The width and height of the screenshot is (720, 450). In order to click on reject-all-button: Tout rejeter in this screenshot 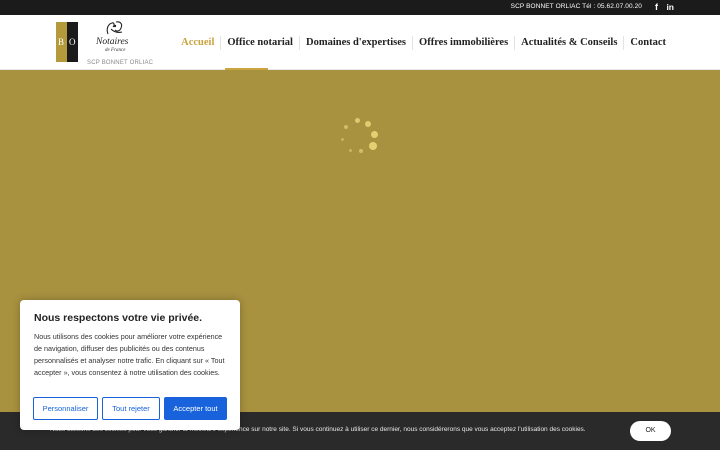, I will do `click(131, 408)`.